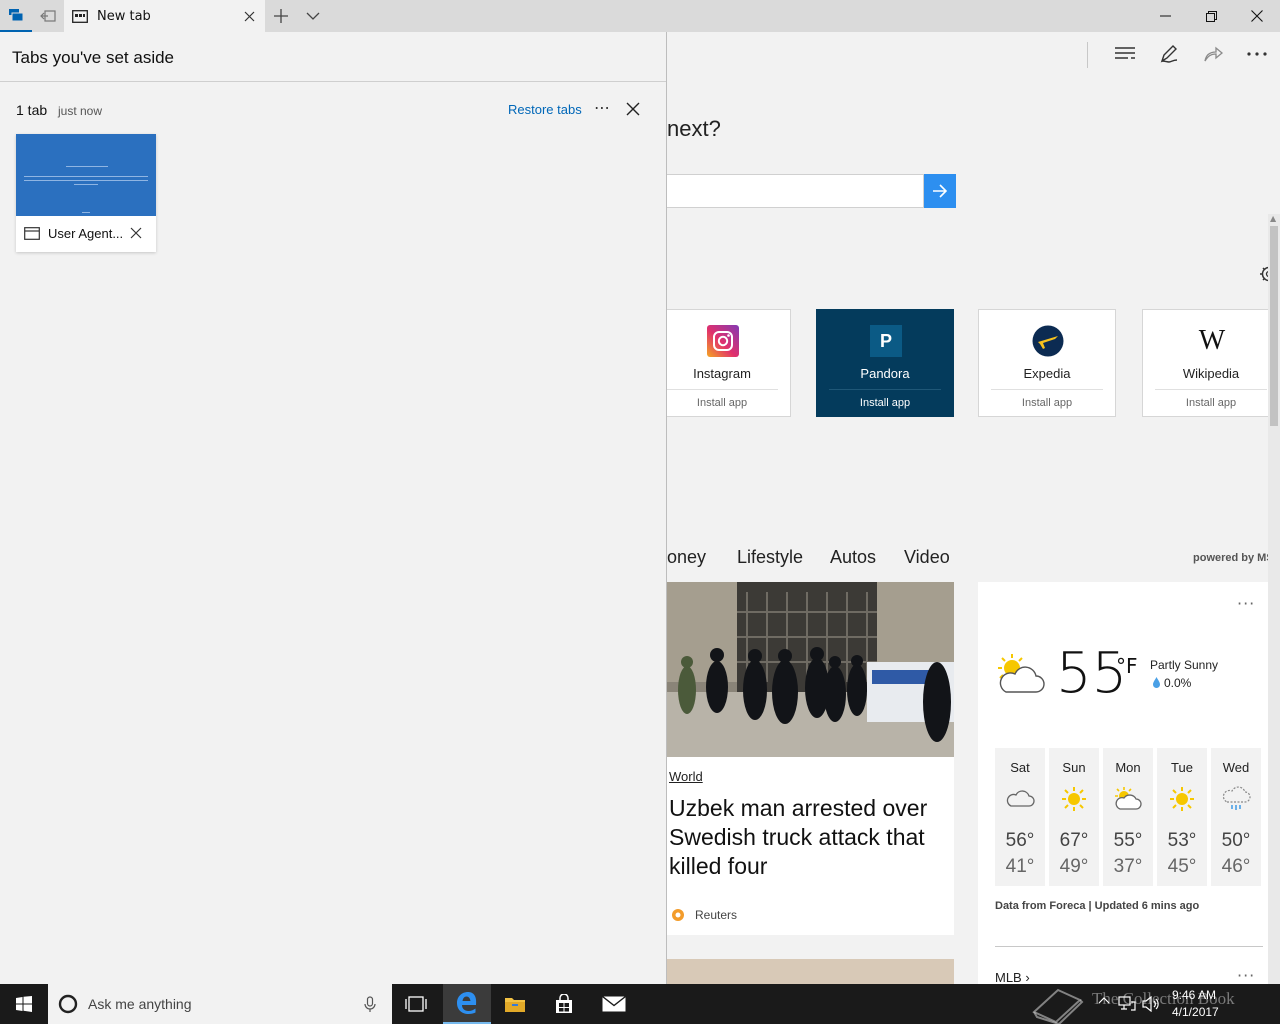  I want to click on tab-new-tab: New tab, so click(164, 16).